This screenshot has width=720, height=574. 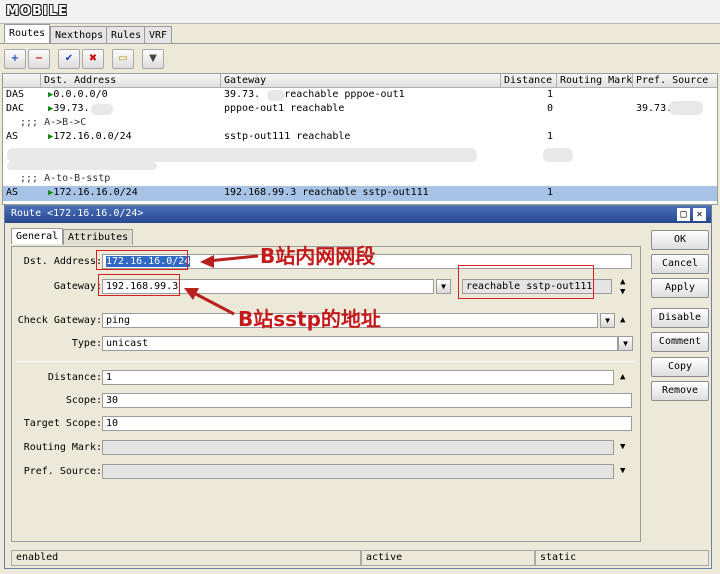 I want to click on arrow-dst, so click(x=229, y=261).